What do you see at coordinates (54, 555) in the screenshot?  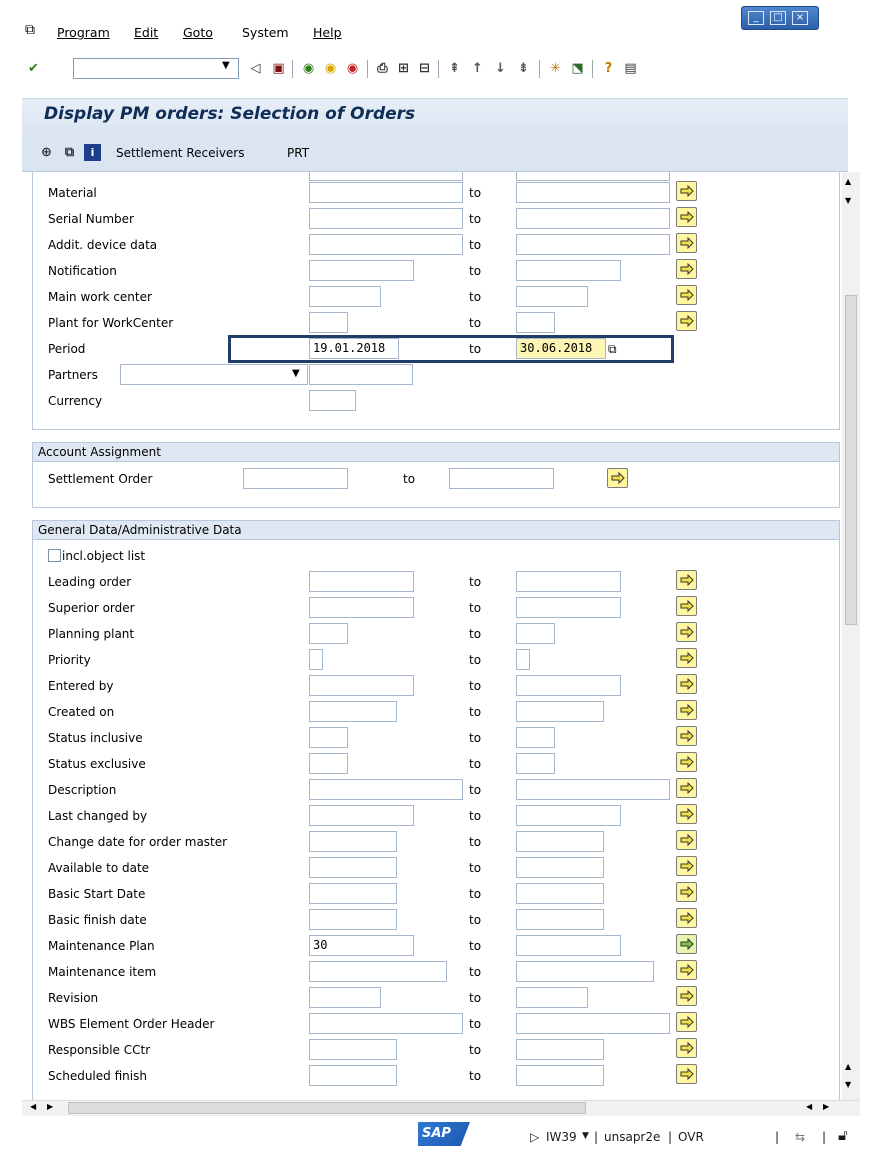 I see `incl-object-list-checkbox` at bounding box center [54, 555].